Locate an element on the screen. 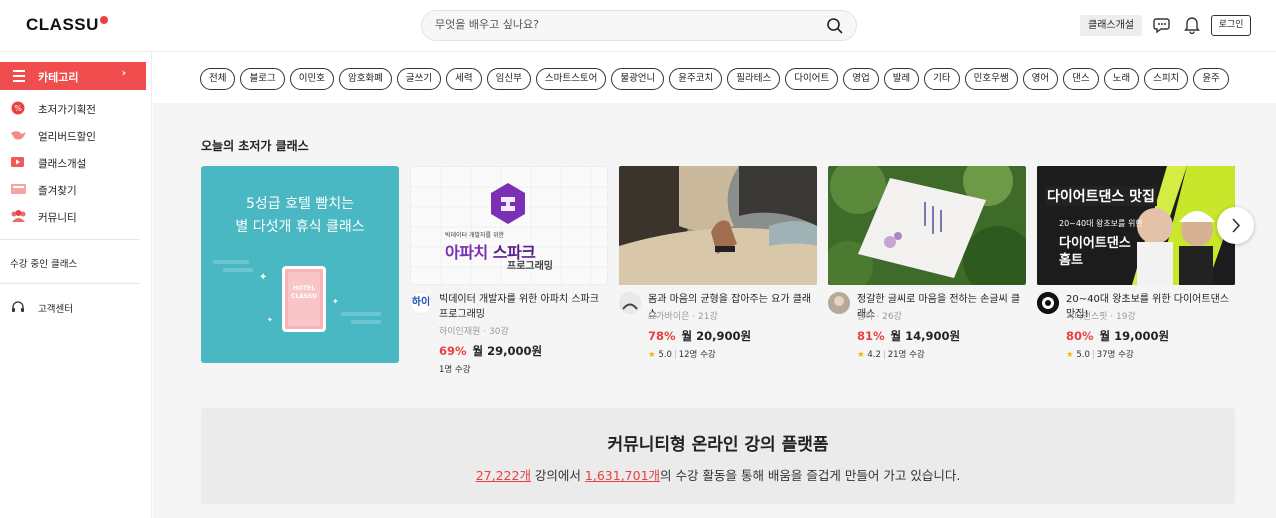 Image resolution: width=1276 pixels, height=518 pixels. thumb-big-title: 홈트 is located at coordinates (1071, 260).